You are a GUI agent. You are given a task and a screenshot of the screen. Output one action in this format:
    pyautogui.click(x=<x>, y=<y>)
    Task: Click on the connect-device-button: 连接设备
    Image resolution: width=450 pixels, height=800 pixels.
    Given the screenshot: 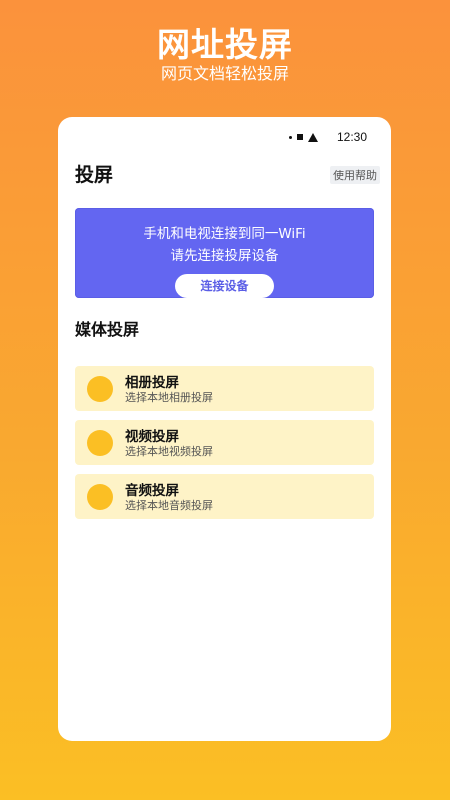 What is the action you would take?
    pyautogui.click(x=224, y=286)
    